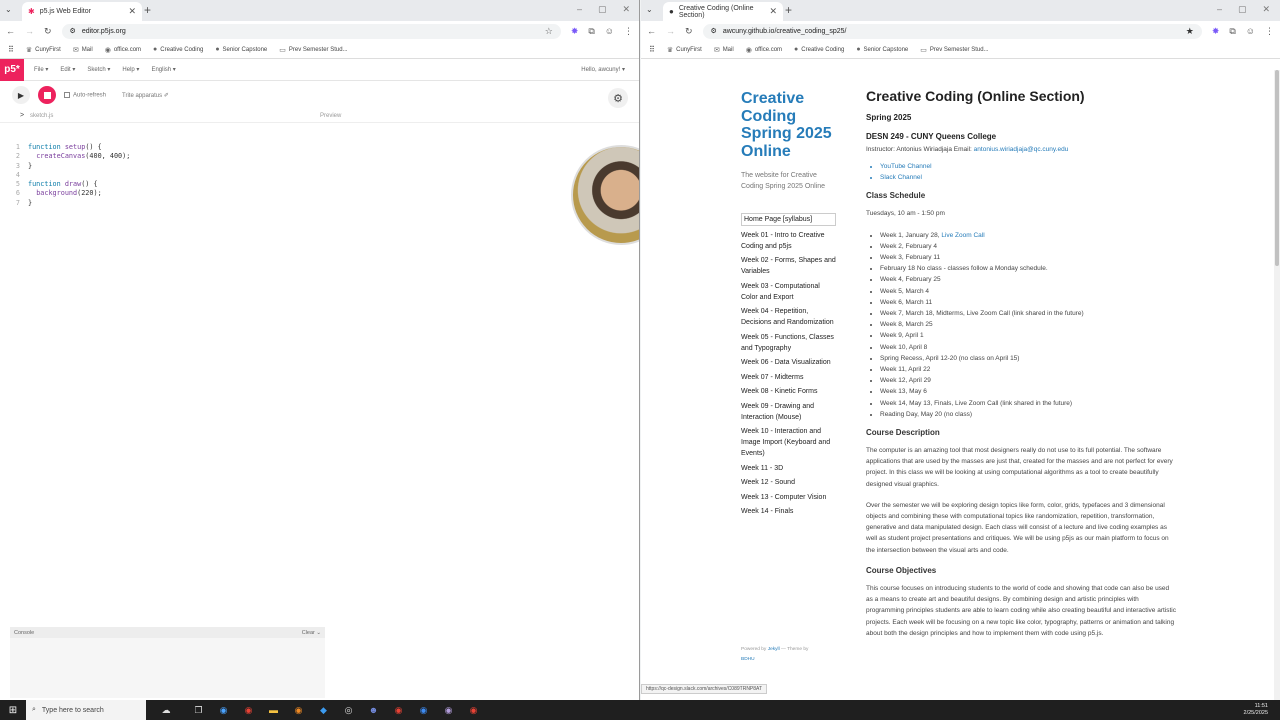 The width and height of the screenshot is (1280, 720). Describe the element at coordinates (241, 49) in the screenshot. I see `bookmark-senior-capstone: ● Senior Capstone` at that location.